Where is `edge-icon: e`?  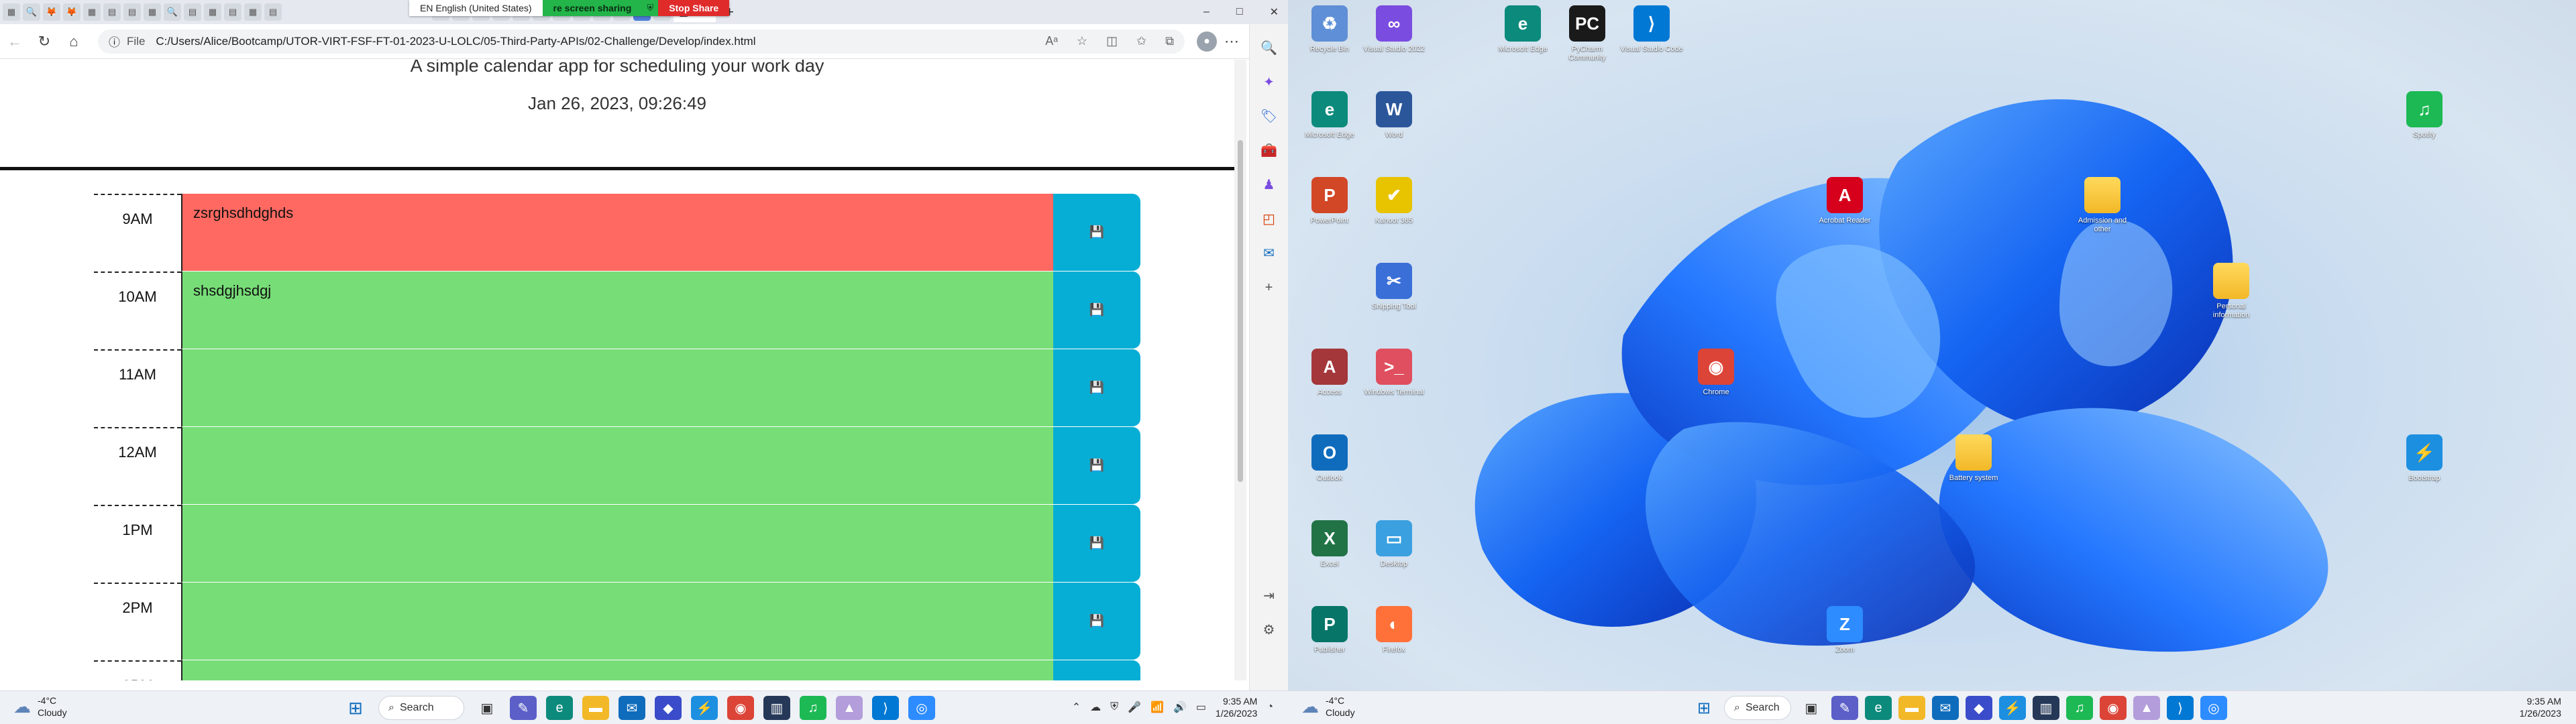
edge-icon: e is located at coordinates (559, 708).